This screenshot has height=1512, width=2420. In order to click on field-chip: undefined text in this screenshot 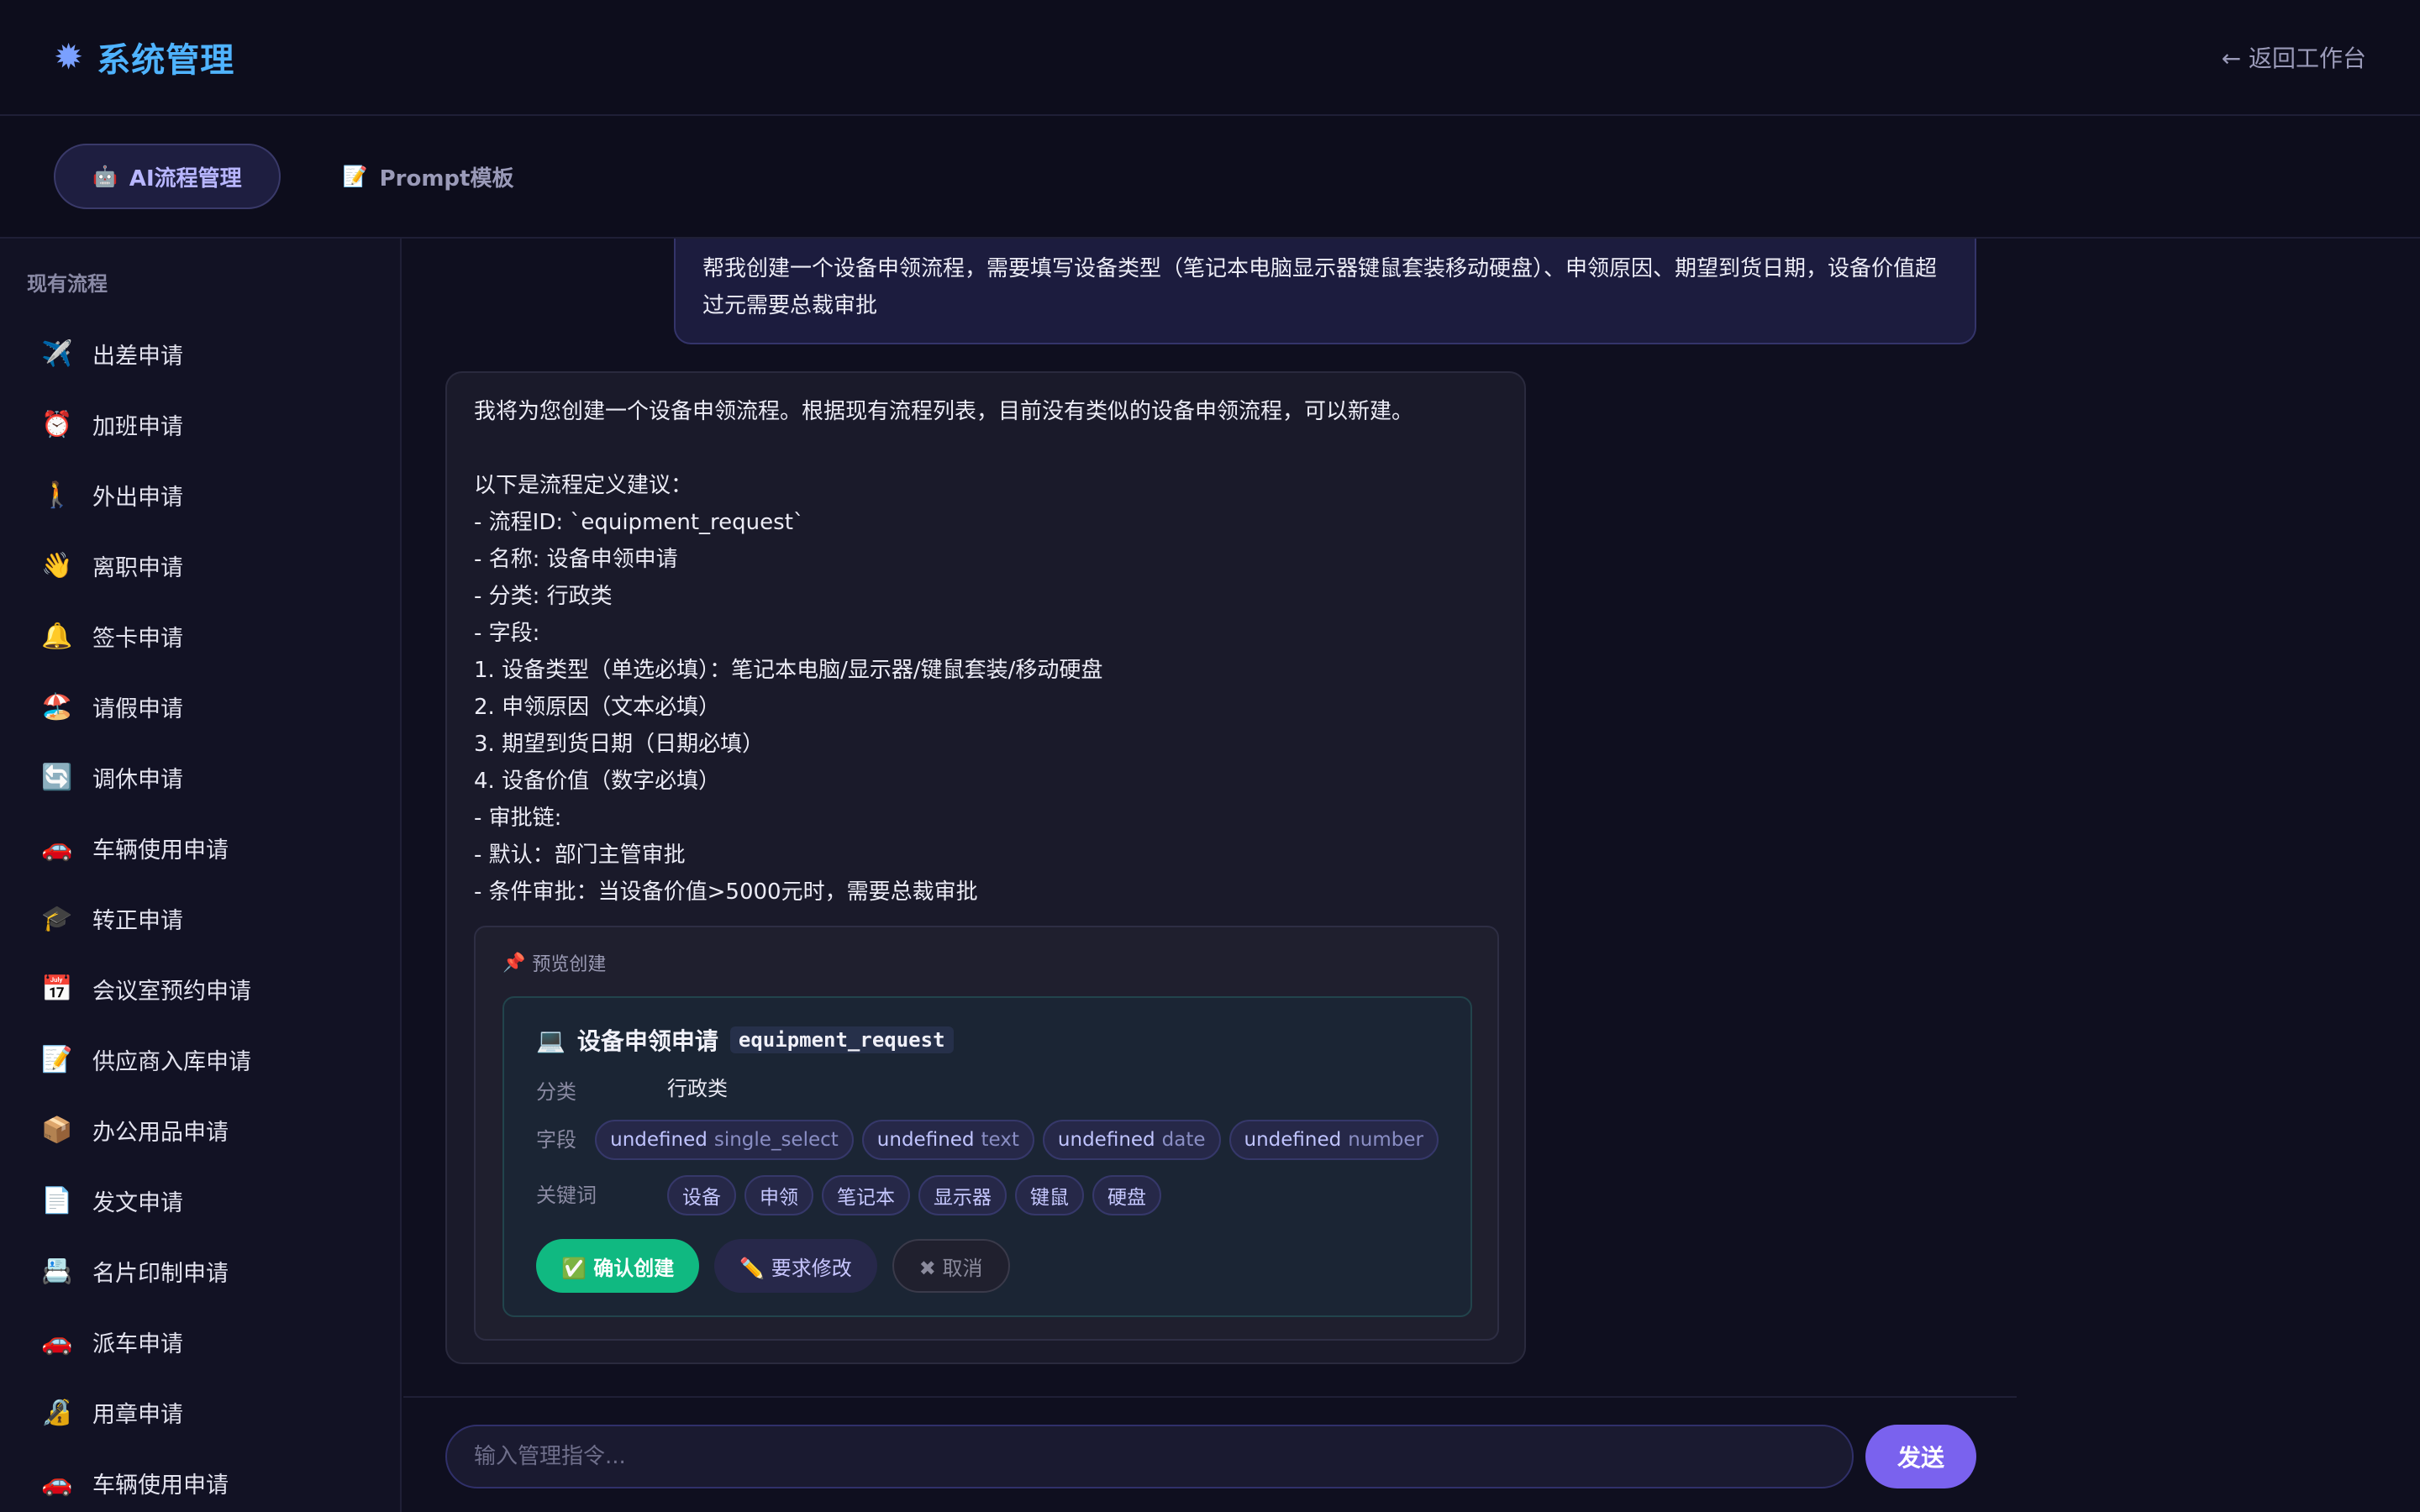, I will do `click(947, 1140)`.